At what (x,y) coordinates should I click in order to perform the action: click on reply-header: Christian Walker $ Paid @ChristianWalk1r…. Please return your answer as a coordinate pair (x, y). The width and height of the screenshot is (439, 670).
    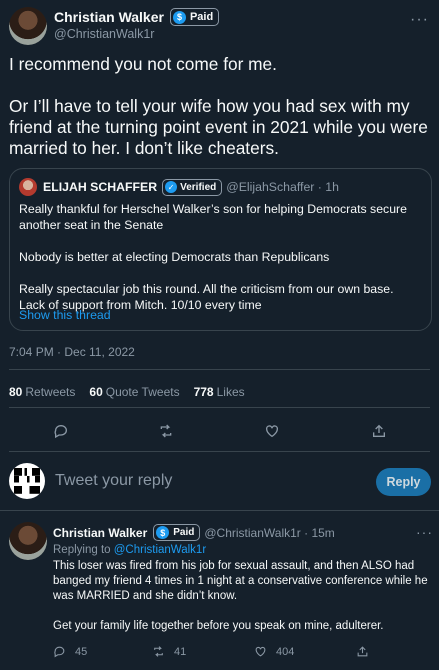
    Looking at the image, I should click on (194, 532).